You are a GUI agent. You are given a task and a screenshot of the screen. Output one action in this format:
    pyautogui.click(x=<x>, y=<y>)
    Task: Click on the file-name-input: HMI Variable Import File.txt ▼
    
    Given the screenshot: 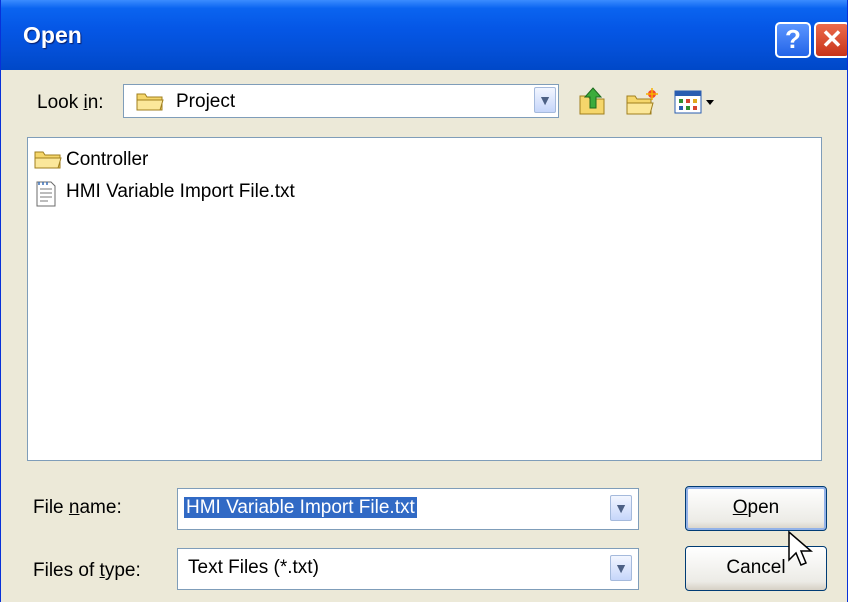 What is the action you would take?
    pyautogui.click(x=408, y=509)
    